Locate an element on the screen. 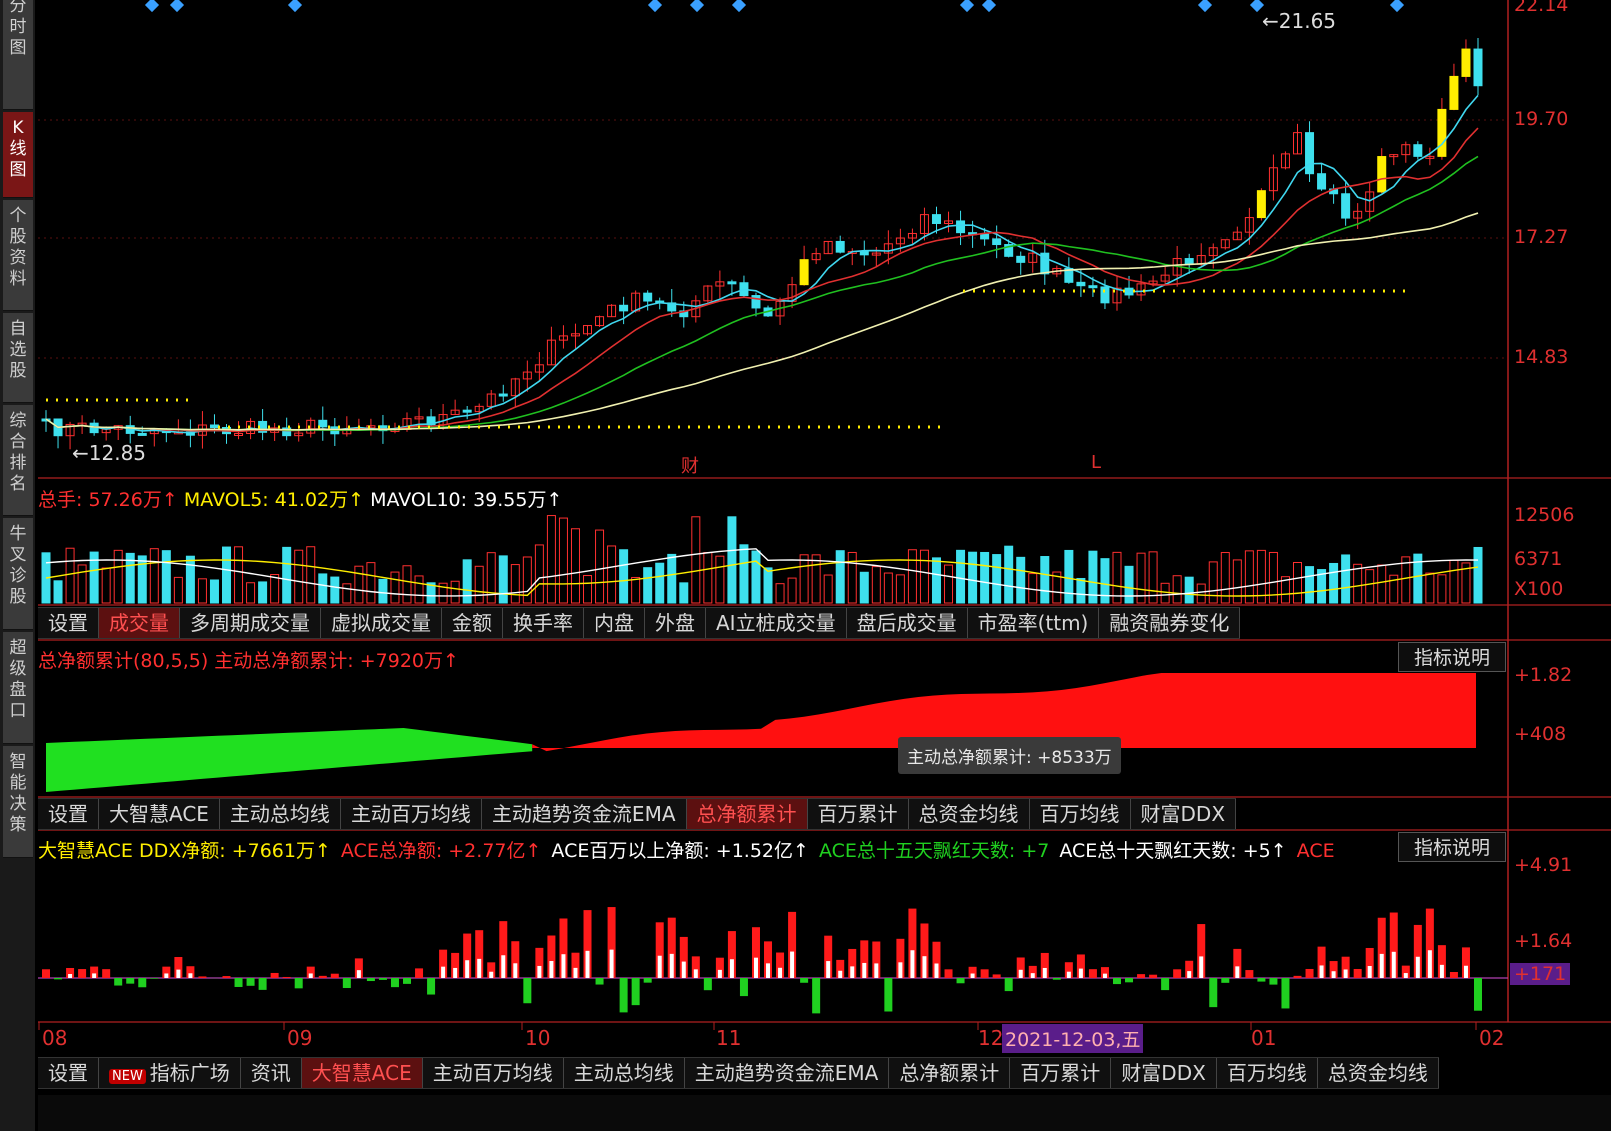 This screenshot has height=1131, width=1611. net-tab-7: 总资金均线 is located at coordinates (969, 814).